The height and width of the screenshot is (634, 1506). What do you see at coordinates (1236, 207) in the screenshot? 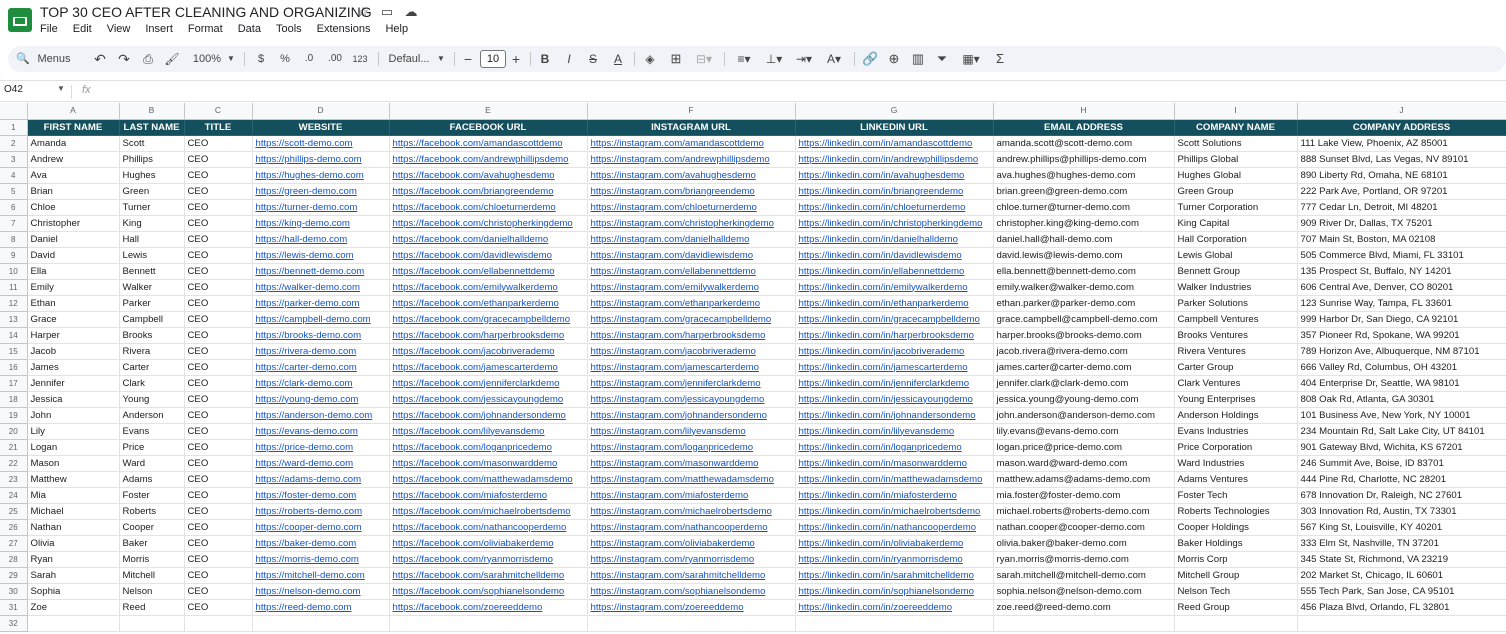
I see `data-cell: Turner Corporation` at bounding box center [1236, 207].